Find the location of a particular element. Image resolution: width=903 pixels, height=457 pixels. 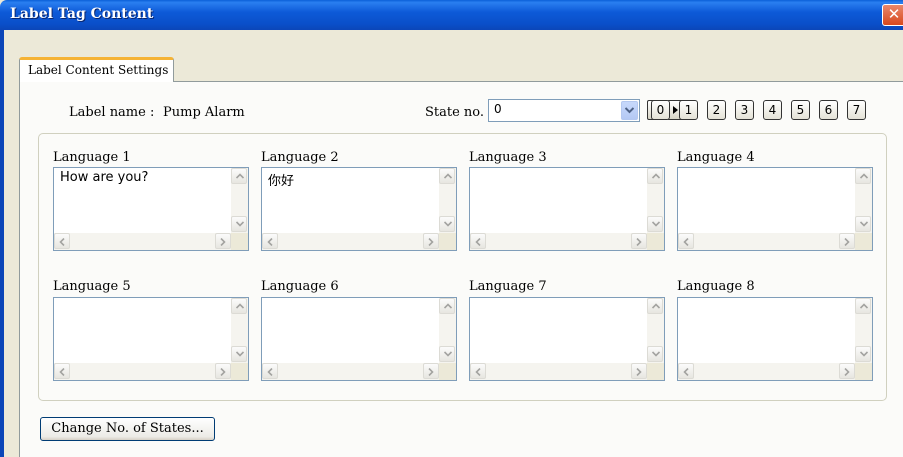

language-3-textbox is located at coordinates (567, 209).